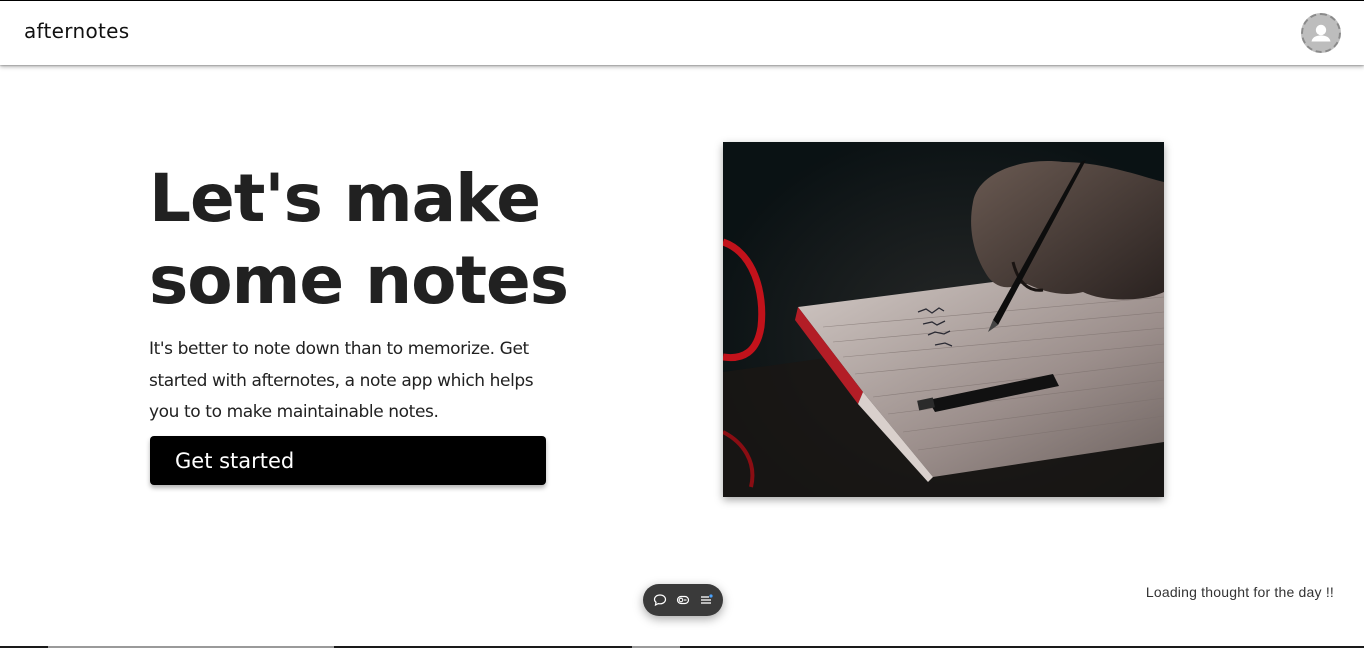  What do you see at coordinates (682, 33) in the screenshot?
I see `app-bar: afternotes` at bounding box center [682, 33].